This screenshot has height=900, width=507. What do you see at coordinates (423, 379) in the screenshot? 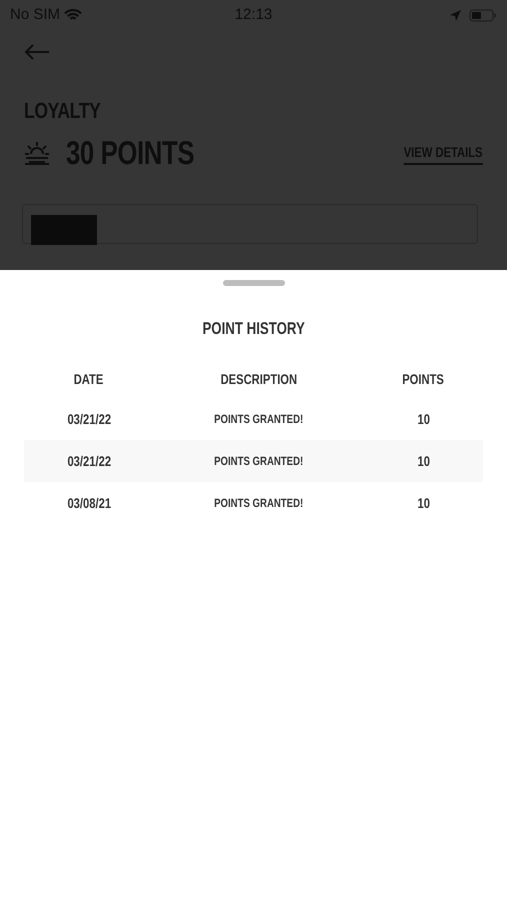
I see `column-header: POINTS` at bounding box center [423, 379].